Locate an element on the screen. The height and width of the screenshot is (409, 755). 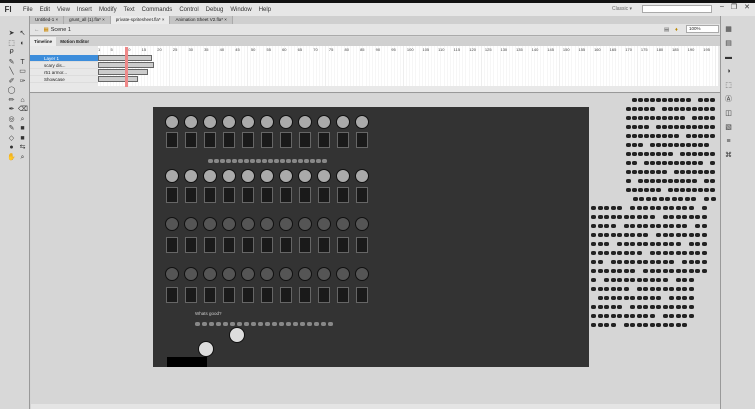
frame-number: 150 is located at coordinates (566, 49).